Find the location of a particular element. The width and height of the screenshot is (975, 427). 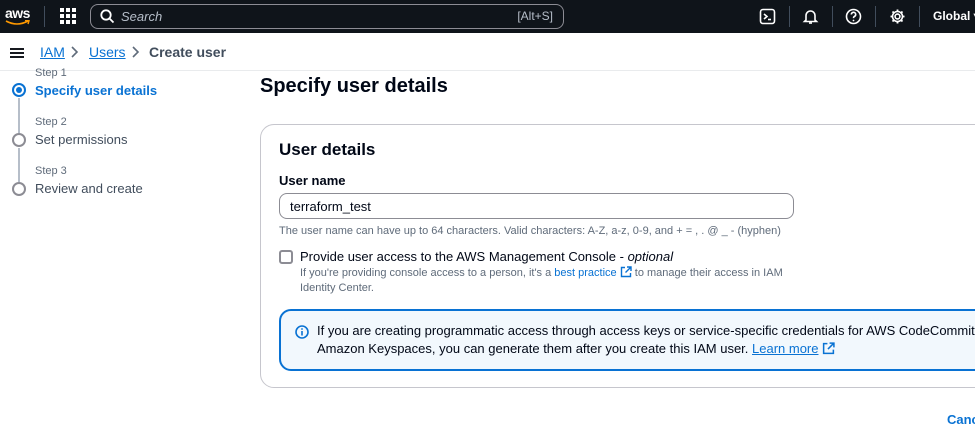

optional-label: optional is located at coordinates (650, 256).